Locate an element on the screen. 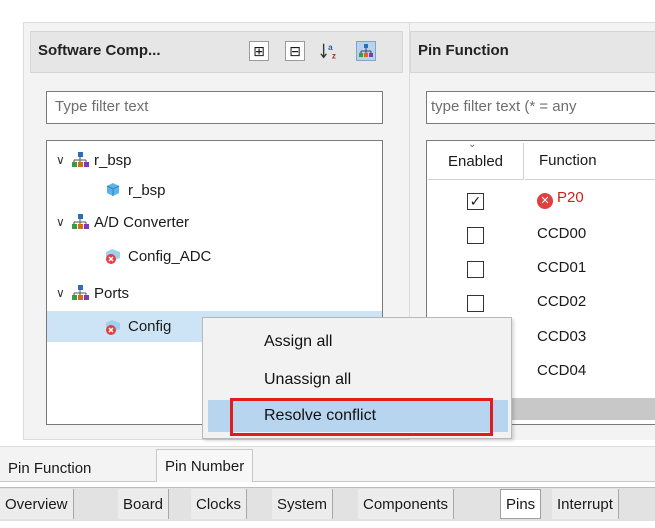 This screenshot has height=528, width=655. tab-board: Board is located at coordinates (144, 504).